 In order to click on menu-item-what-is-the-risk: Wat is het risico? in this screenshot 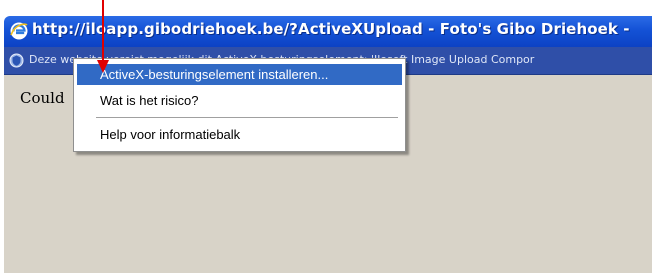, I will do `click(239, 100)`.